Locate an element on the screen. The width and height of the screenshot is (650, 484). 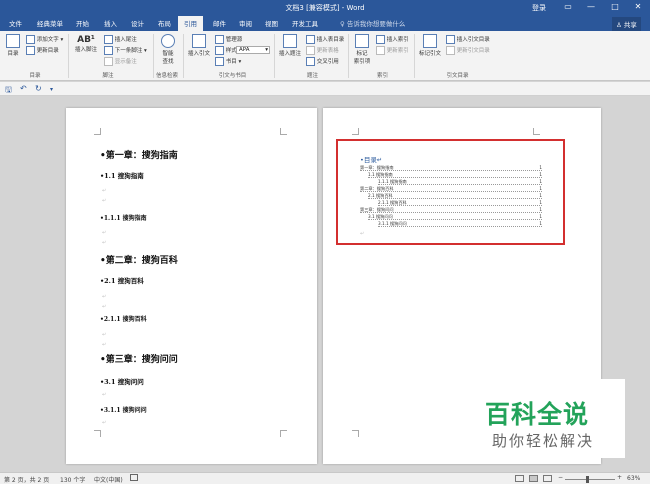
show-notes-button: 显示备注 is located at coordinates (120, 61).